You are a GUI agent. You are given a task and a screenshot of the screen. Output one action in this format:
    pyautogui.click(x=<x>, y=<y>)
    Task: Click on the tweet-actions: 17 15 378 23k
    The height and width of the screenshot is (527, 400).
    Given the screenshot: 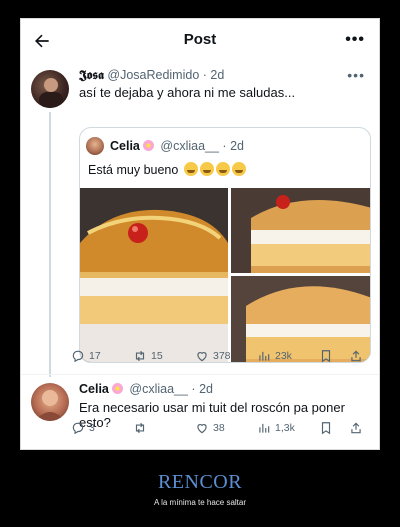 What is the action you would take?
    pyautogui.click(x=221, y=356)
    